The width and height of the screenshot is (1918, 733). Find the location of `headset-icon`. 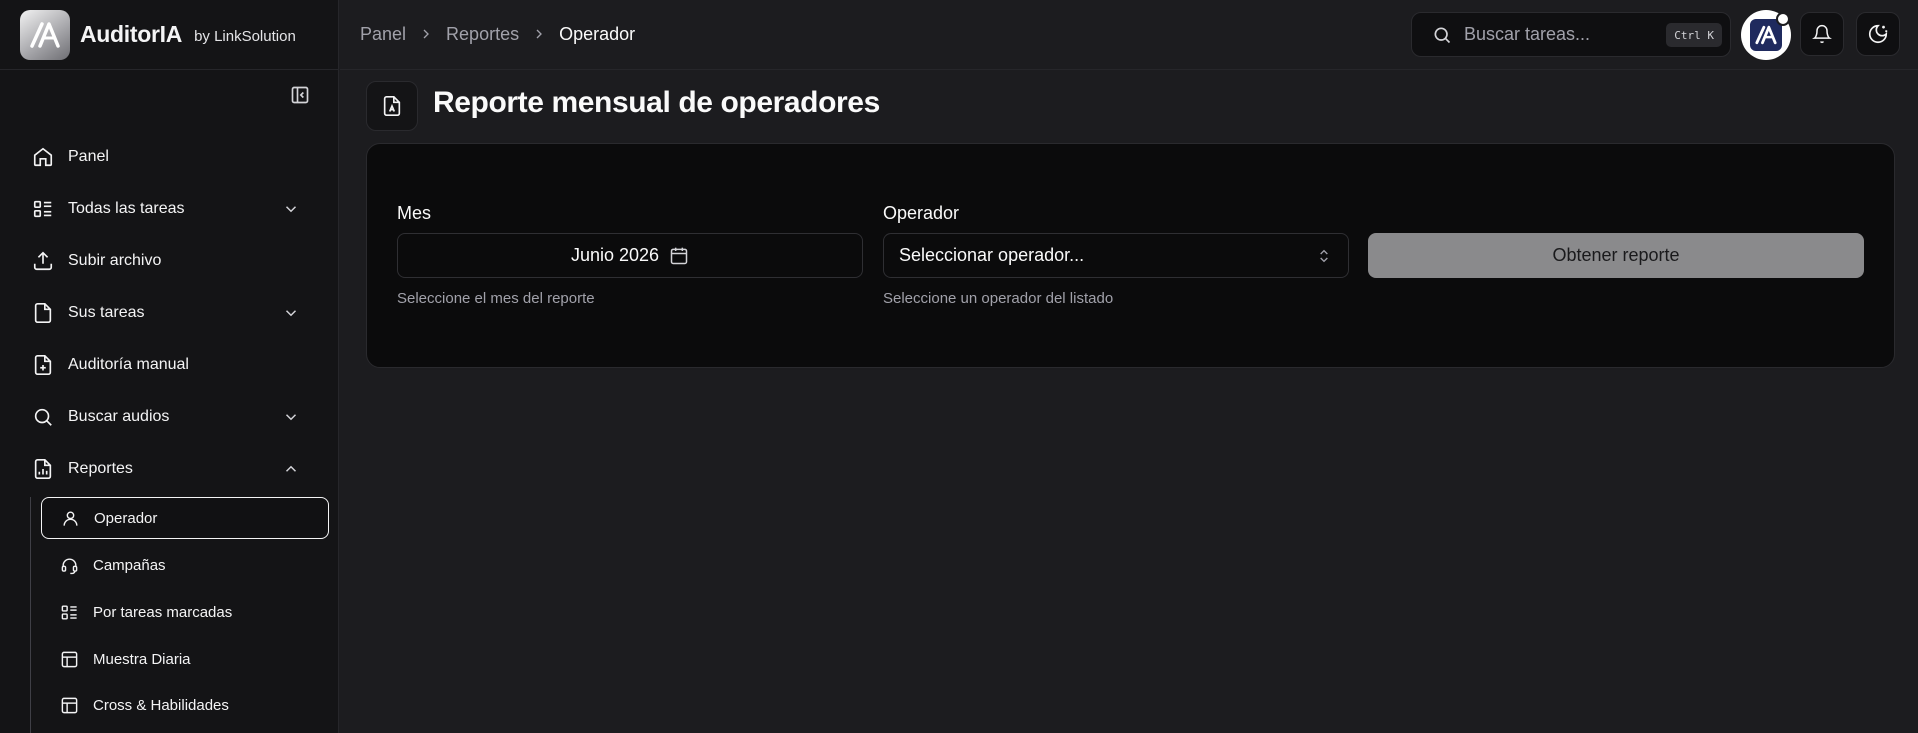

headset-icon is located at coordinates (69, 565).